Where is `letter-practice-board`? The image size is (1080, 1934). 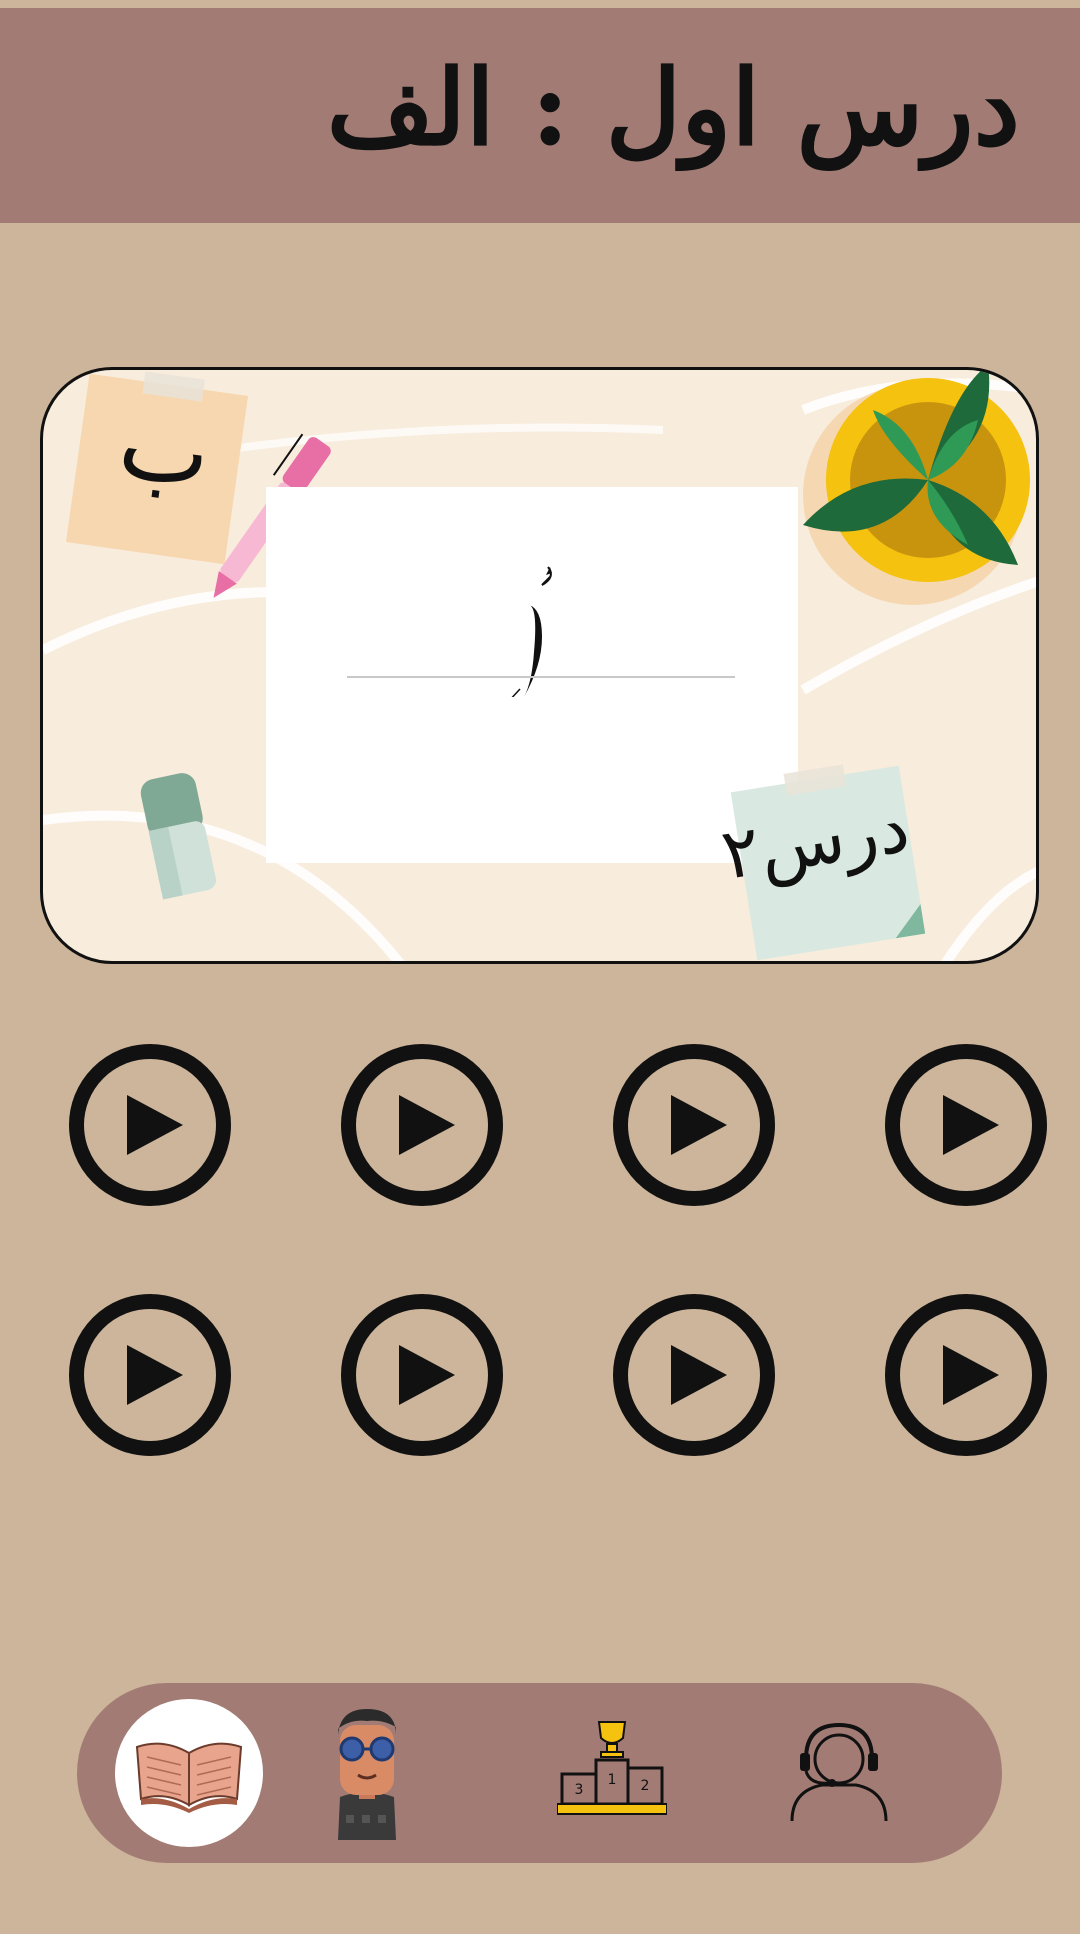 letter-practice-board is located at coordinates (532, 675).